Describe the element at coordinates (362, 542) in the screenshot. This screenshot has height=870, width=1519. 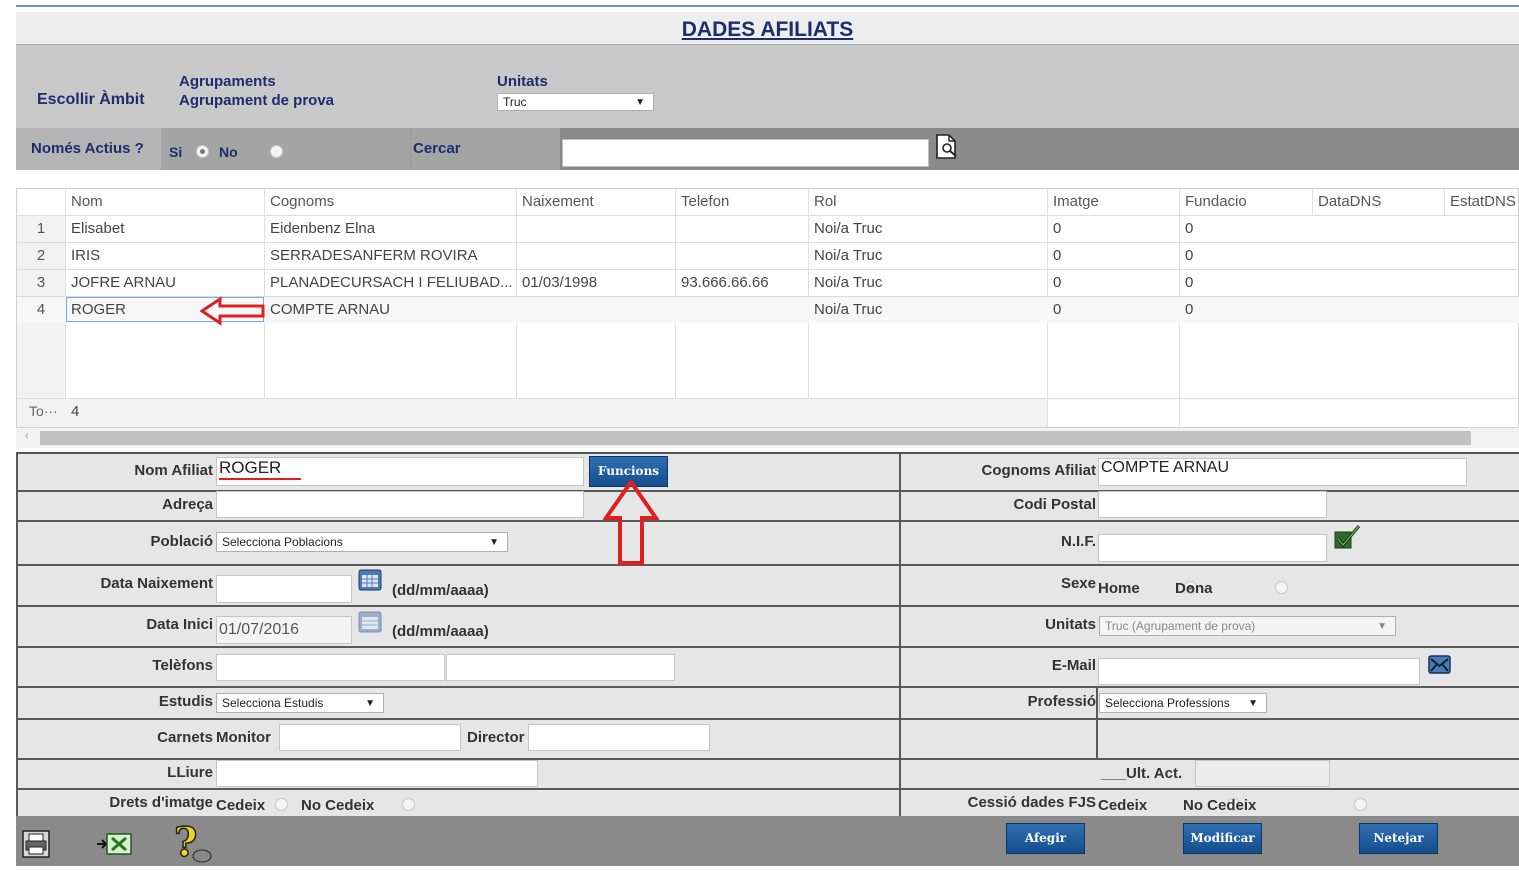
I see `poblacio-select: Selecciona Poblacions ▼` at that location.